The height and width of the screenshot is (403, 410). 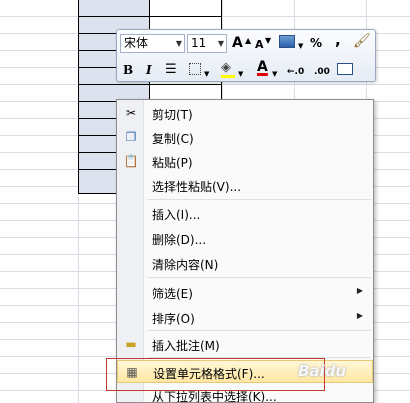 I want to click on highlight-annotation-box, so click(x=215, y=374).